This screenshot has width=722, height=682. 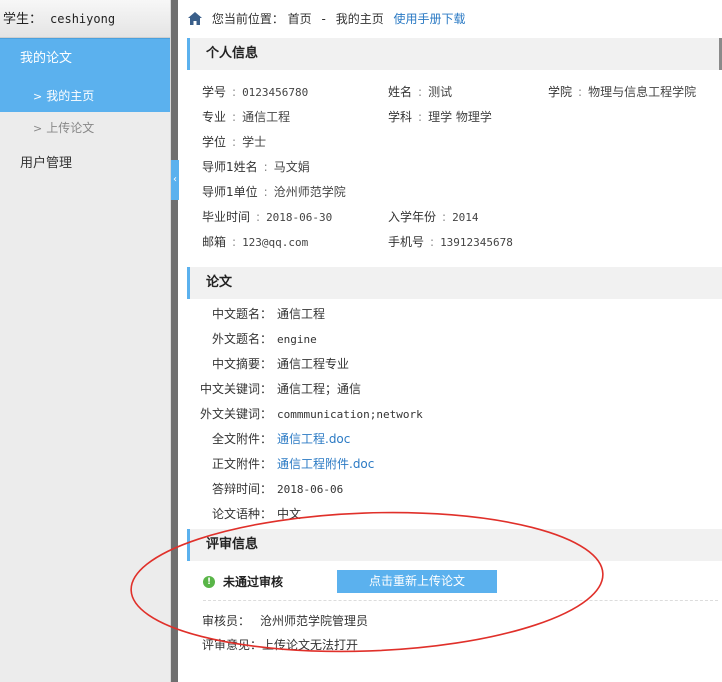 I want to click on major-field: 专业: 通信工程, so click(x=246, y=117).